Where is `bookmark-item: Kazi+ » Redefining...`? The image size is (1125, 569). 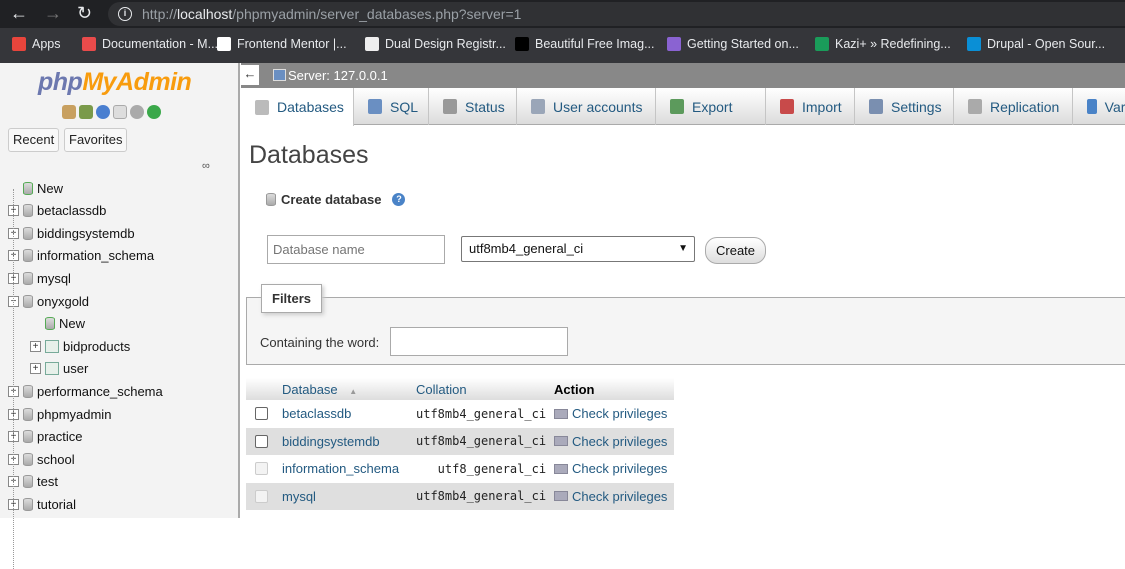 bookmark-item: Kazi+ » Redefining... is located at coordinates (883, 44).